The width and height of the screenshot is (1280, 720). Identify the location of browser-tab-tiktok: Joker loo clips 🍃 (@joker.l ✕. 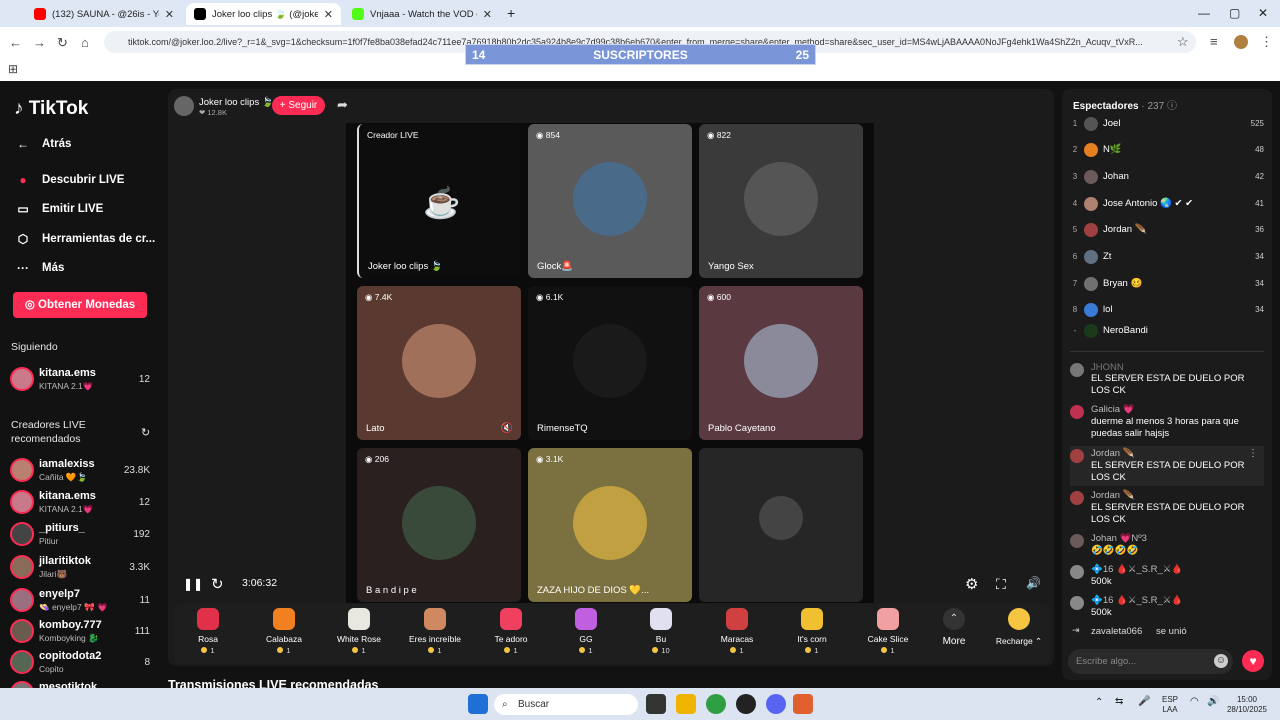
(263, 14).